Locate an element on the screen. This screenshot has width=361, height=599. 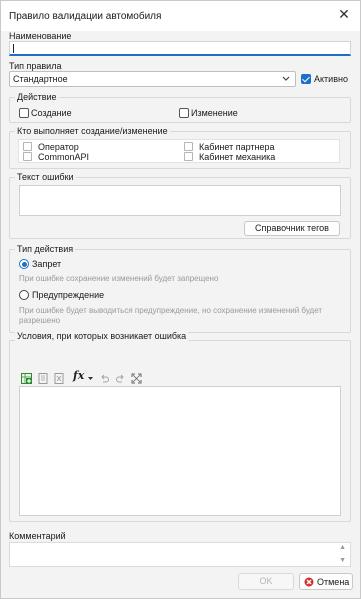
error-text-input is located at coordinates (180, 200).